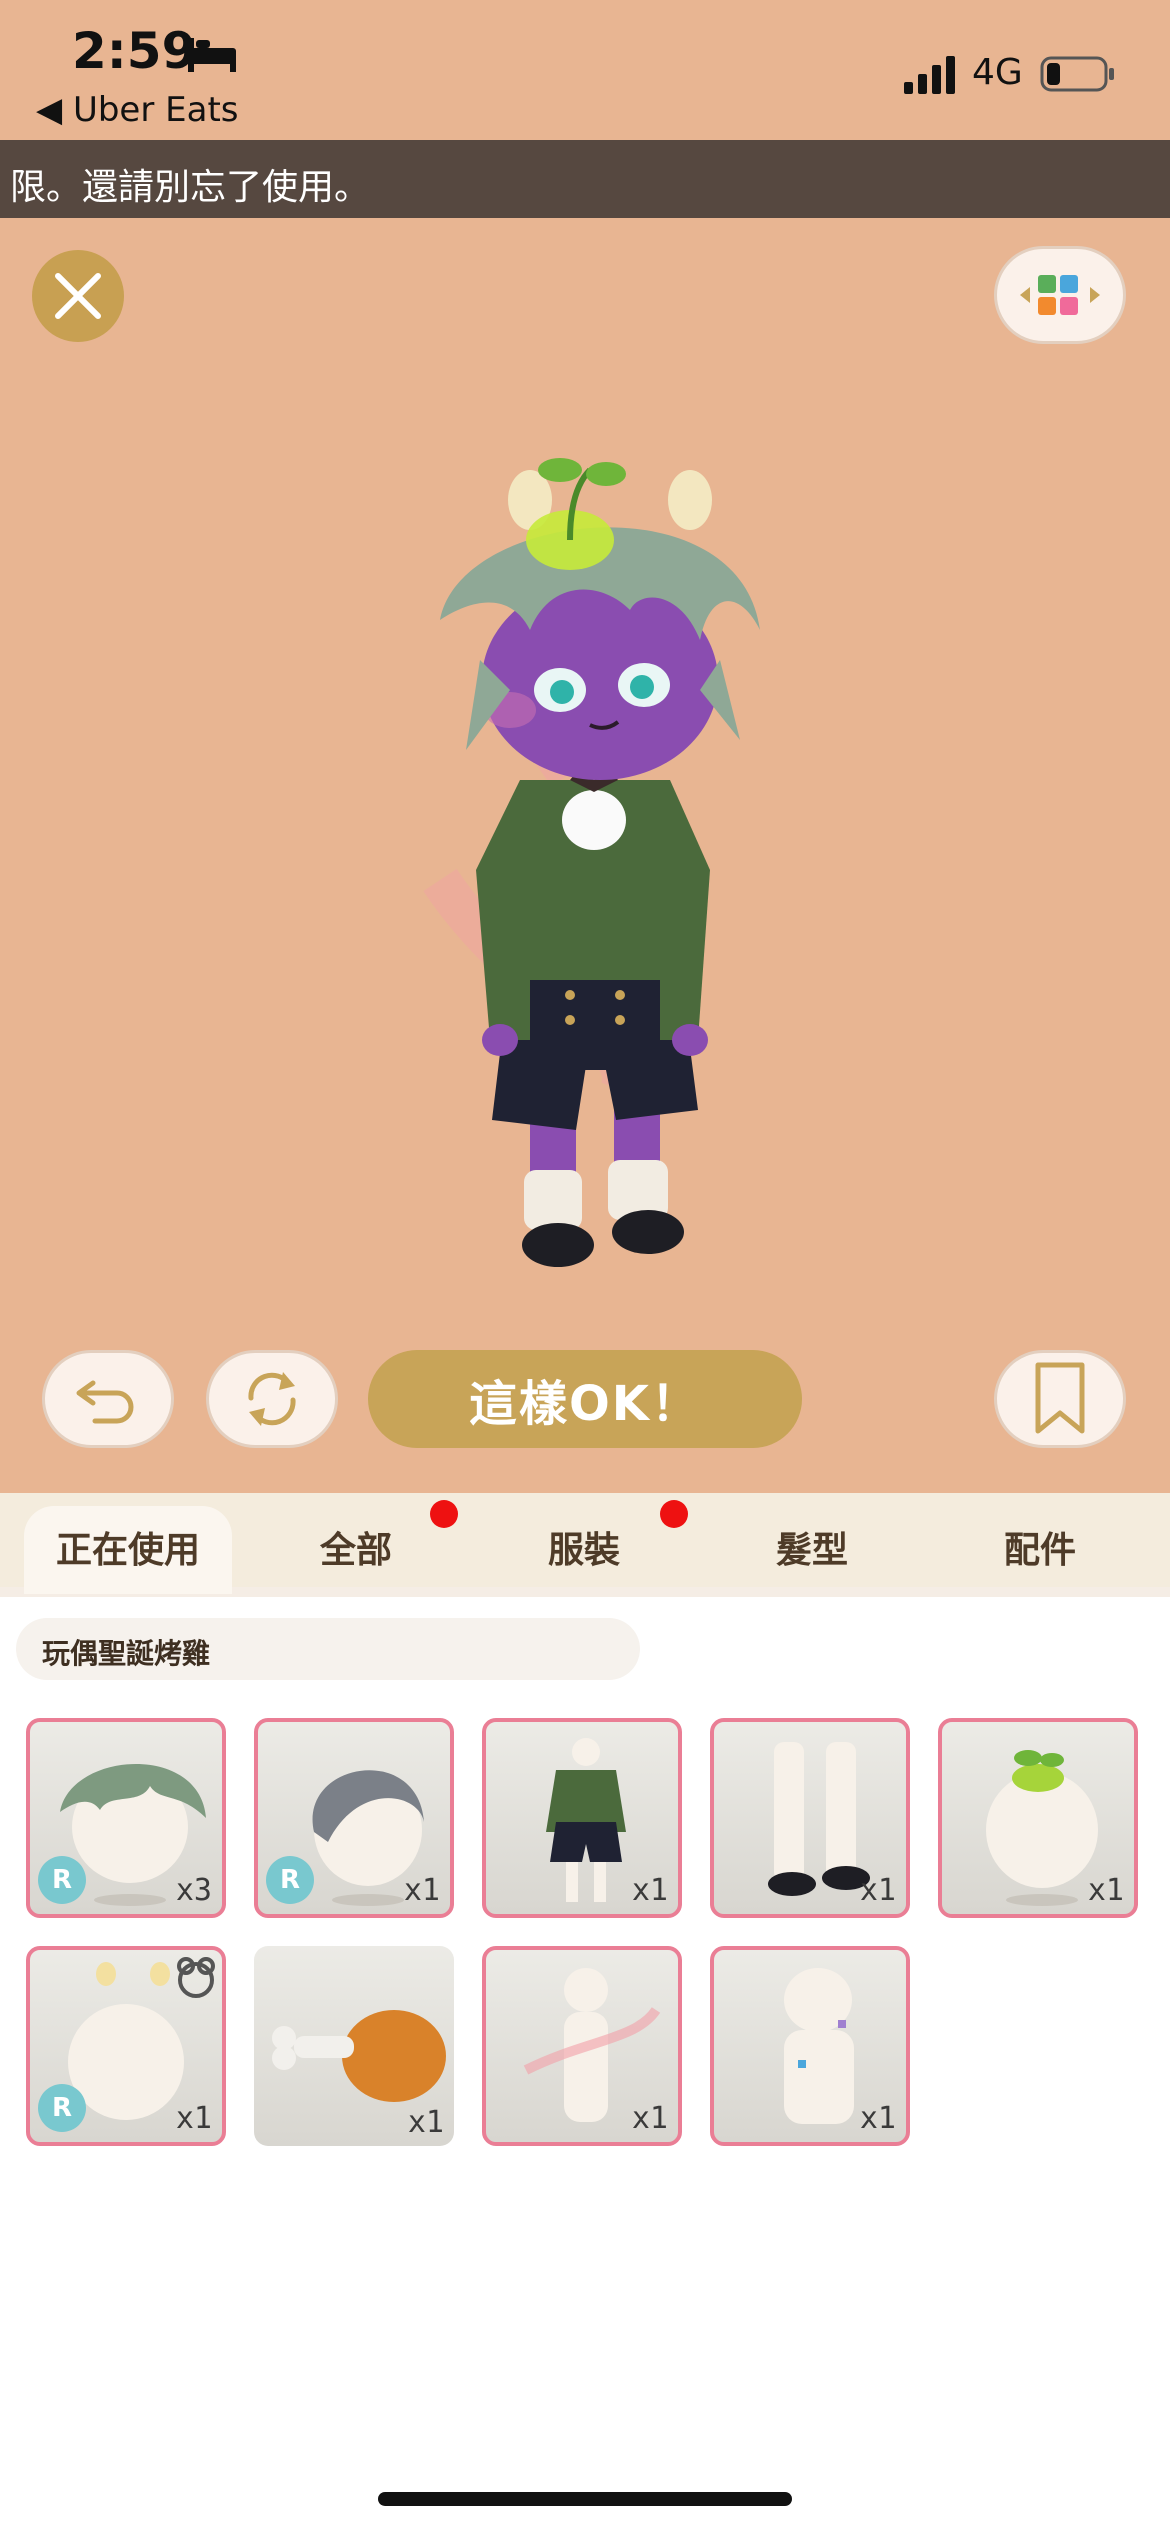 The image size is (1170, 2532). I want to click on battery-icon, so click(1077, 74).